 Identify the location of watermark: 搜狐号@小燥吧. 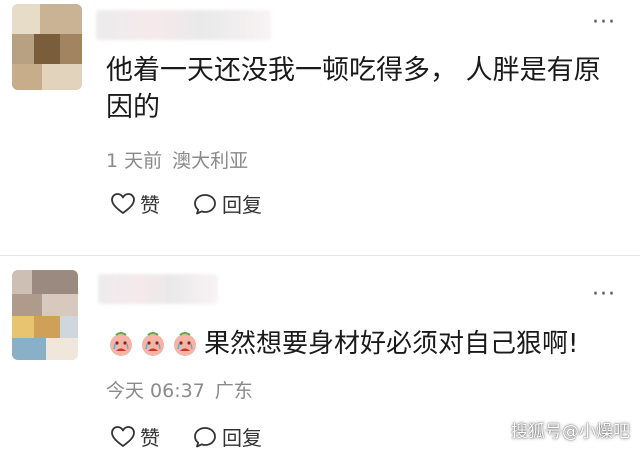
(570, 432).